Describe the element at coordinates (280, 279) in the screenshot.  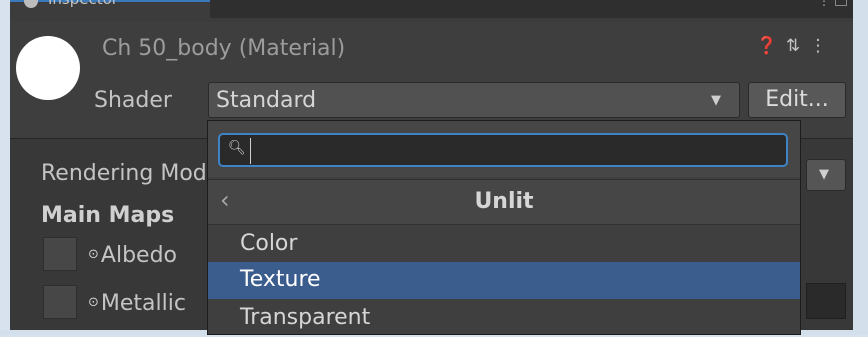
I see `list-item-label: Texture` at that location.